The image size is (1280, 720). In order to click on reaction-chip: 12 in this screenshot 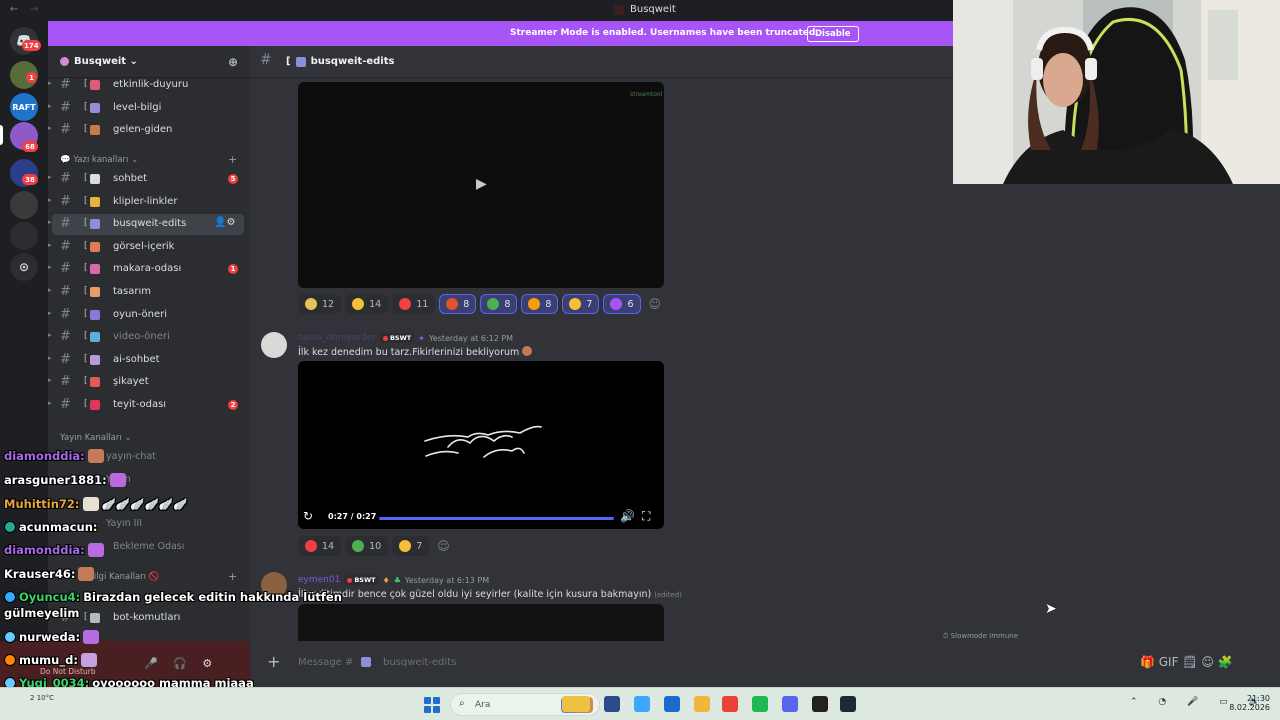, I will do `click(320, 304)`.